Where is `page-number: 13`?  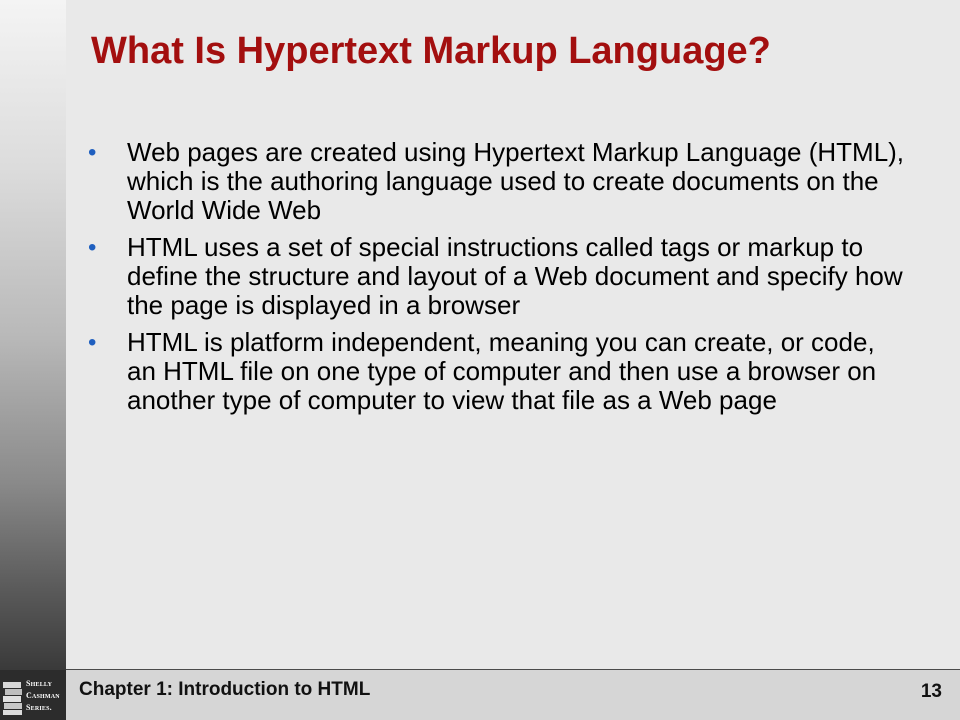
page-number: 13 is located at coordinates (931, 691).